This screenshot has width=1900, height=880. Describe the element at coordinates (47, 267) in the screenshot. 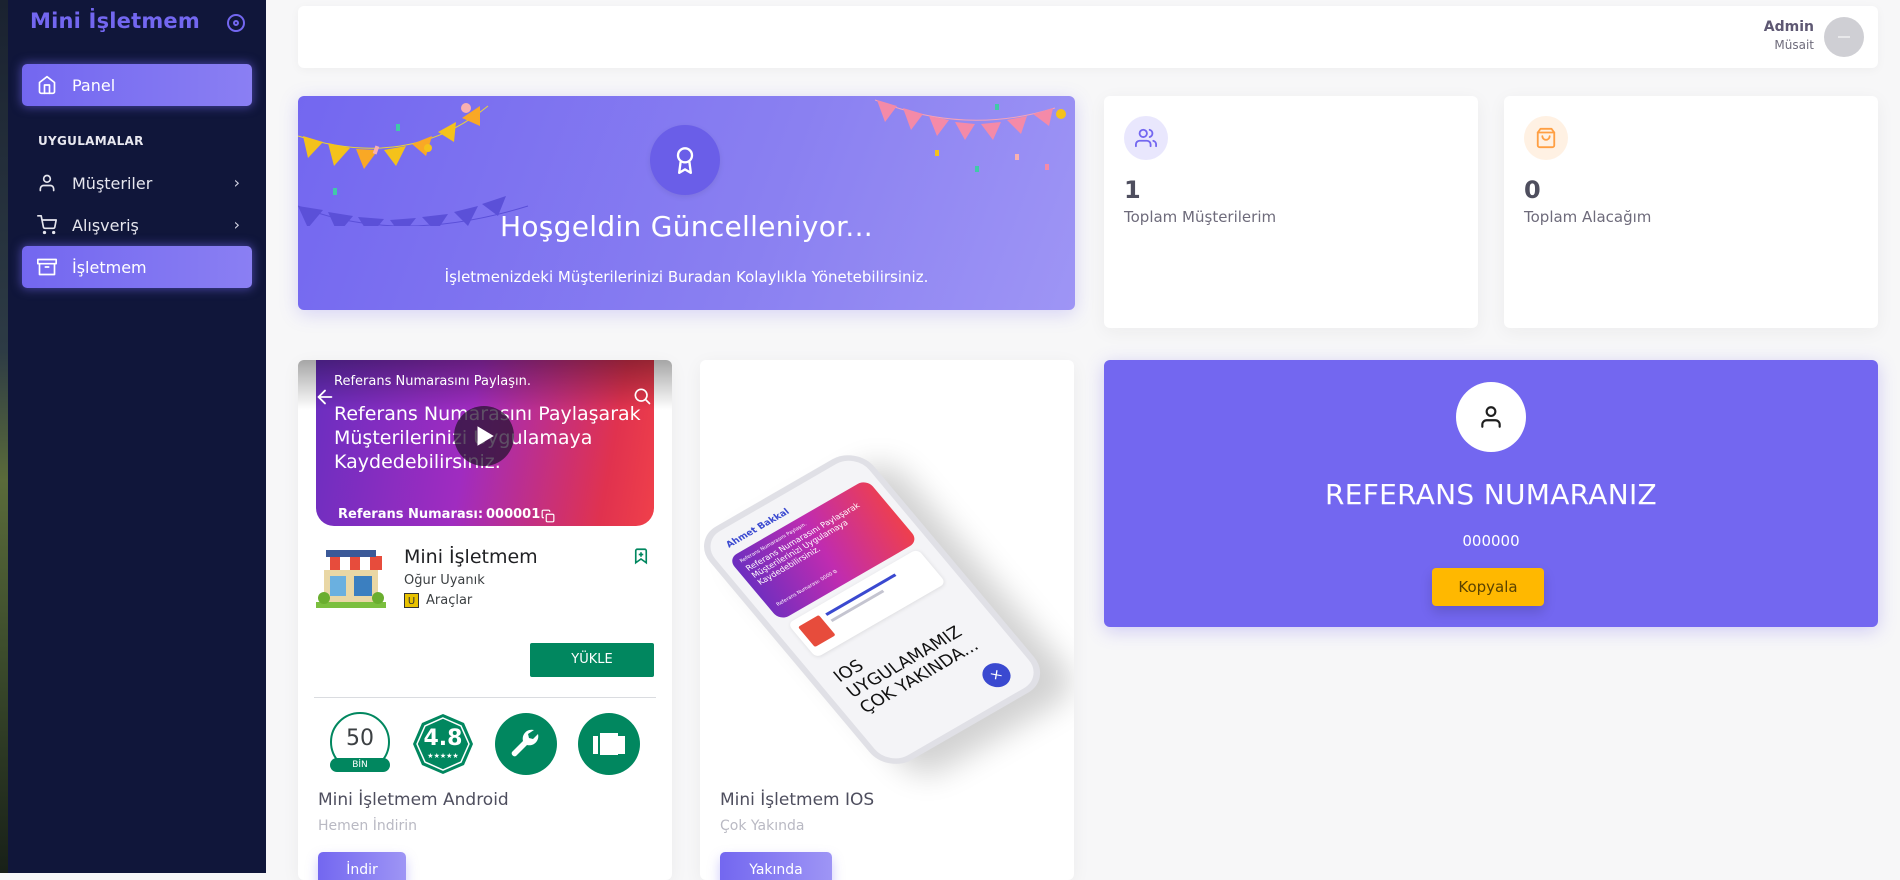

I see `archive-icon` at that location.